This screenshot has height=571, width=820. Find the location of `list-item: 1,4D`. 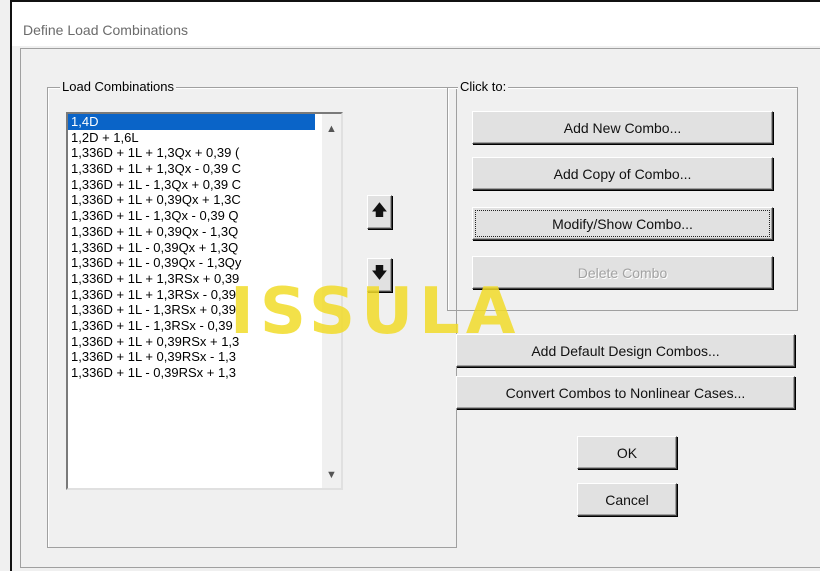

list-item: 1,4D is located at coordinates (191, 122).